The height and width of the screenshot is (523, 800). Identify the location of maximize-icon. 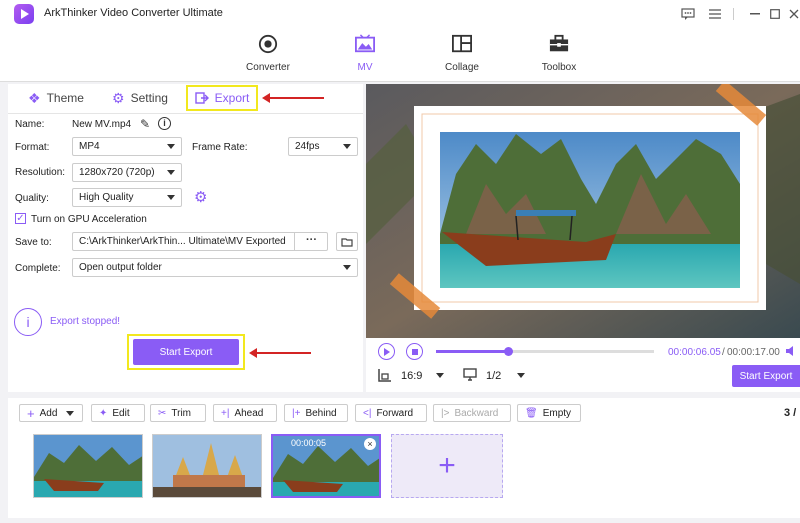
(775, 14).